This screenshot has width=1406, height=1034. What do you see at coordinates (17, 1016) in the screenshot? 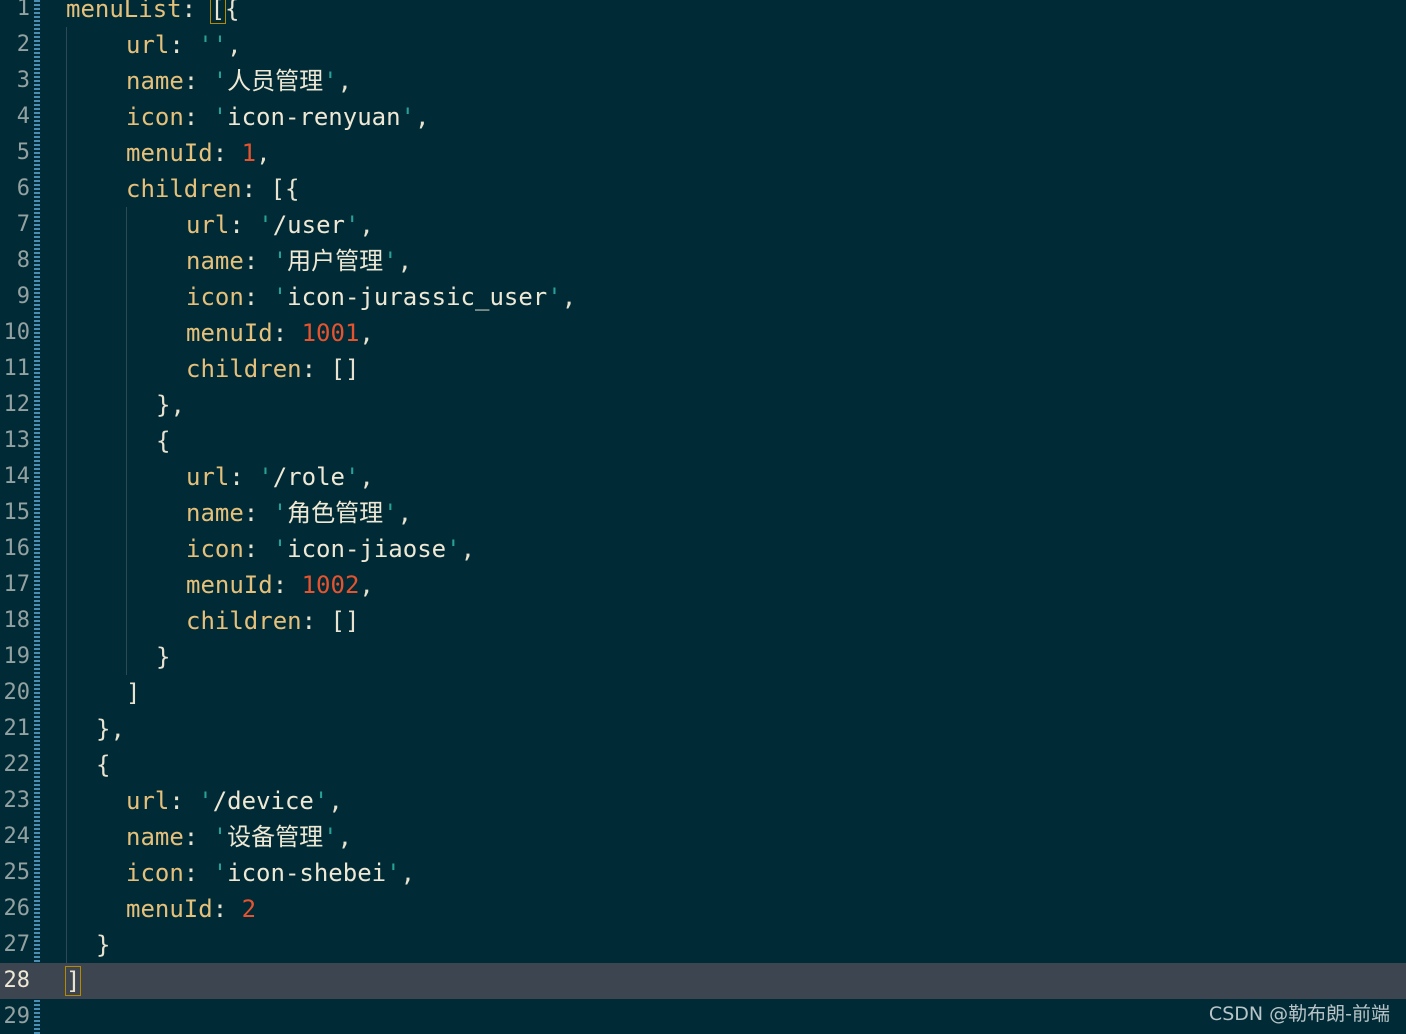
I see `line-number: 29` at bounding box center [17, 1016].